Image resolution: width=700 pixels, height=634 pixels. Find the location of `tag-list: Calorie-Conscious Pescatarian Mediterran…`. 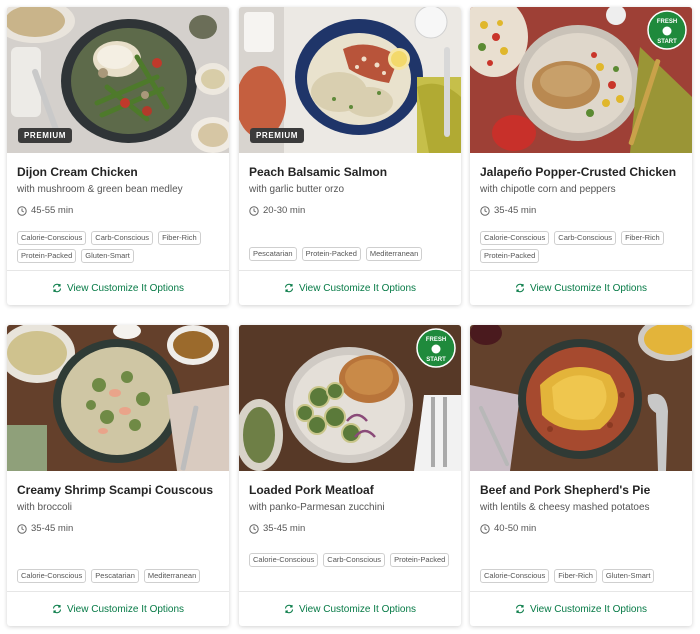

tag-list: Calorie-Conscious Pescatarian Mediterran… is located at coordinates (120, 576).